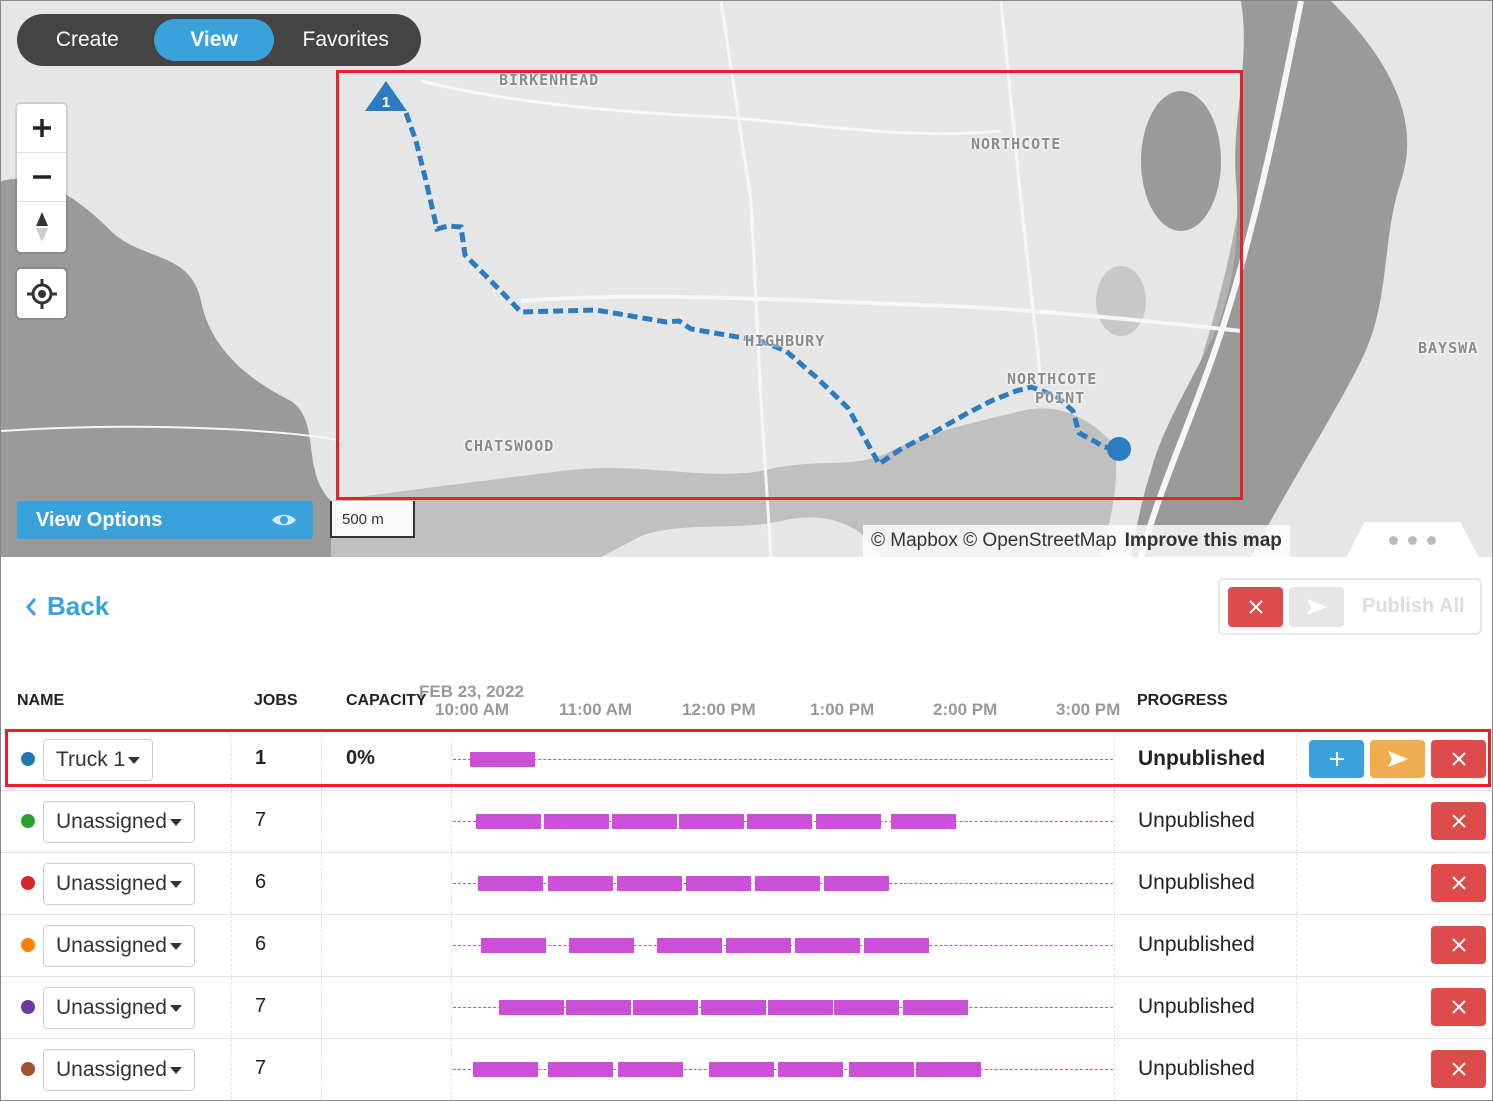 This screenshot has width=1493, height=1101. What do you see at coordinates (472, 709) in the screenshot?
I see `time-tick-label: 10:00 AM` at bounding box center [472, 709].